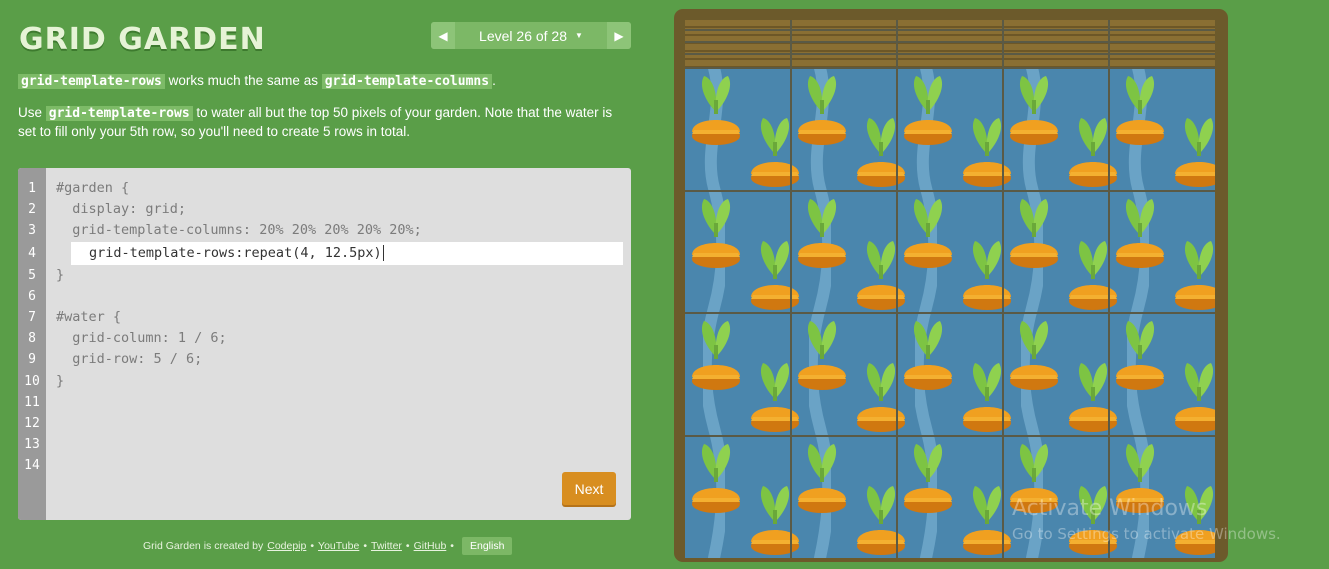 The height and width of the screenshot is (569, 1329). I want to click on app-title: GRID GARDEN, so click(142, 39).